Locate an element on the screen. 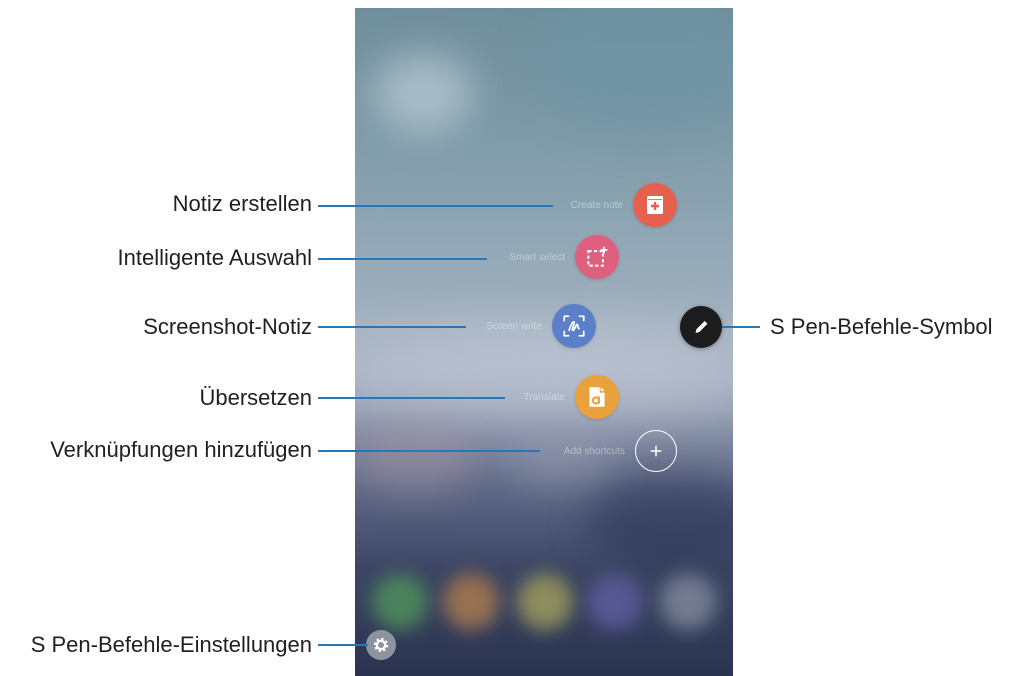 The width and height of the screenshot is (1016, 676). translate-icon is located at coordinates (597, 397).